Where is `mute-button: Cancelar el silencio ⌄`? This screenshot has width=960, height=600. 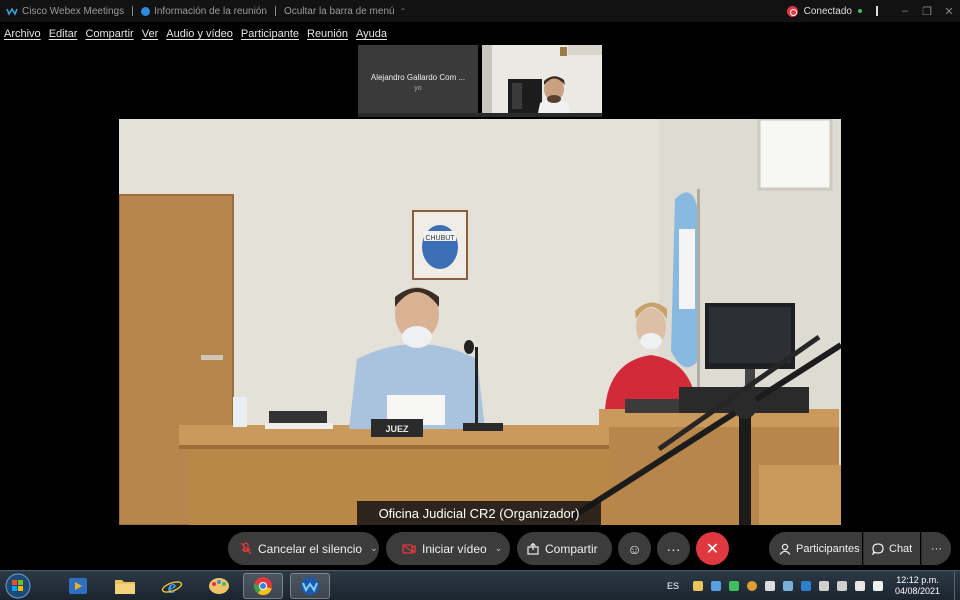 mute-button: Cancelar el silencio ⌄ is located at coordinates (303, 548).